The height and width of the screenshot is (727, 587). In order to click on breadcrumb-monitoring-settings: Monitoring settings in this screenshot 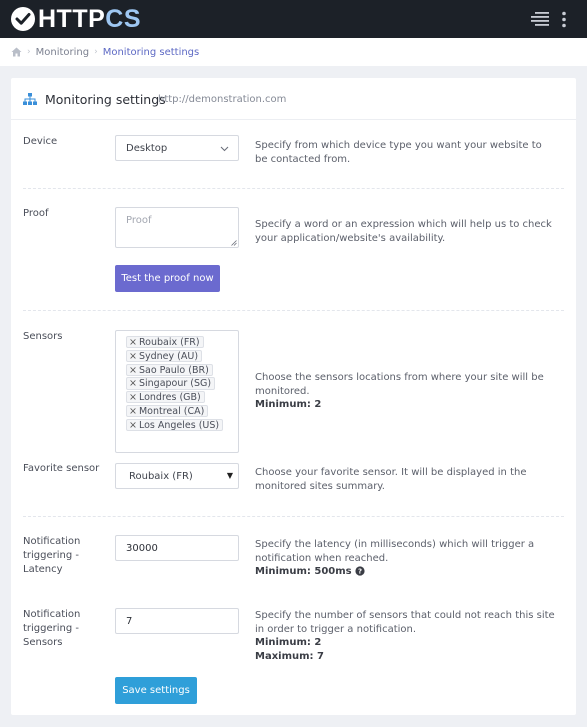, I will do `click(151, 52)`.